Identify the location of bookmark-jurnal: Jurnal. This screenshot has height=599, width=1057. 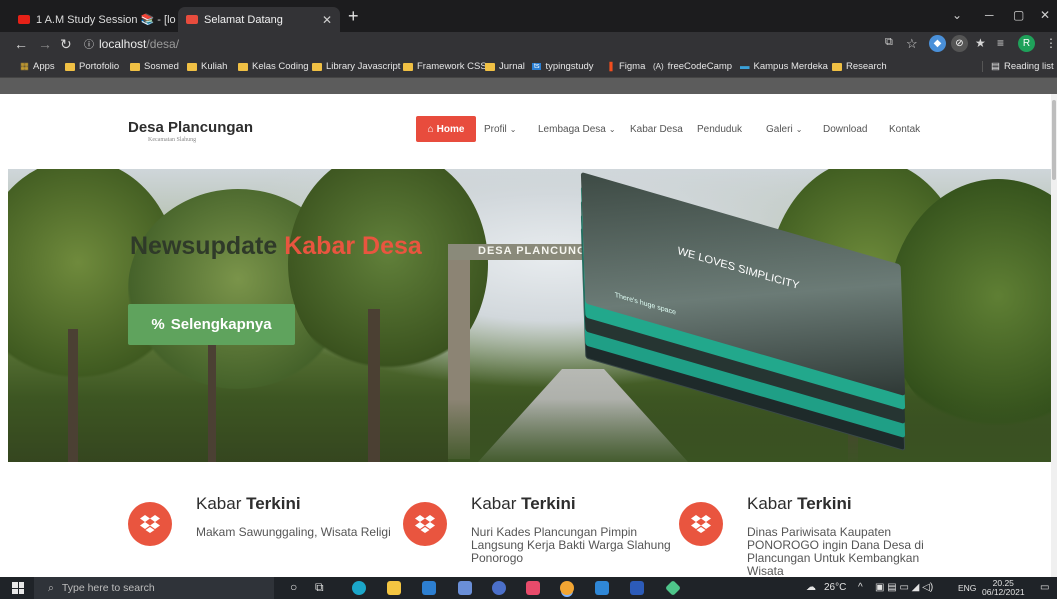
(505, 66).